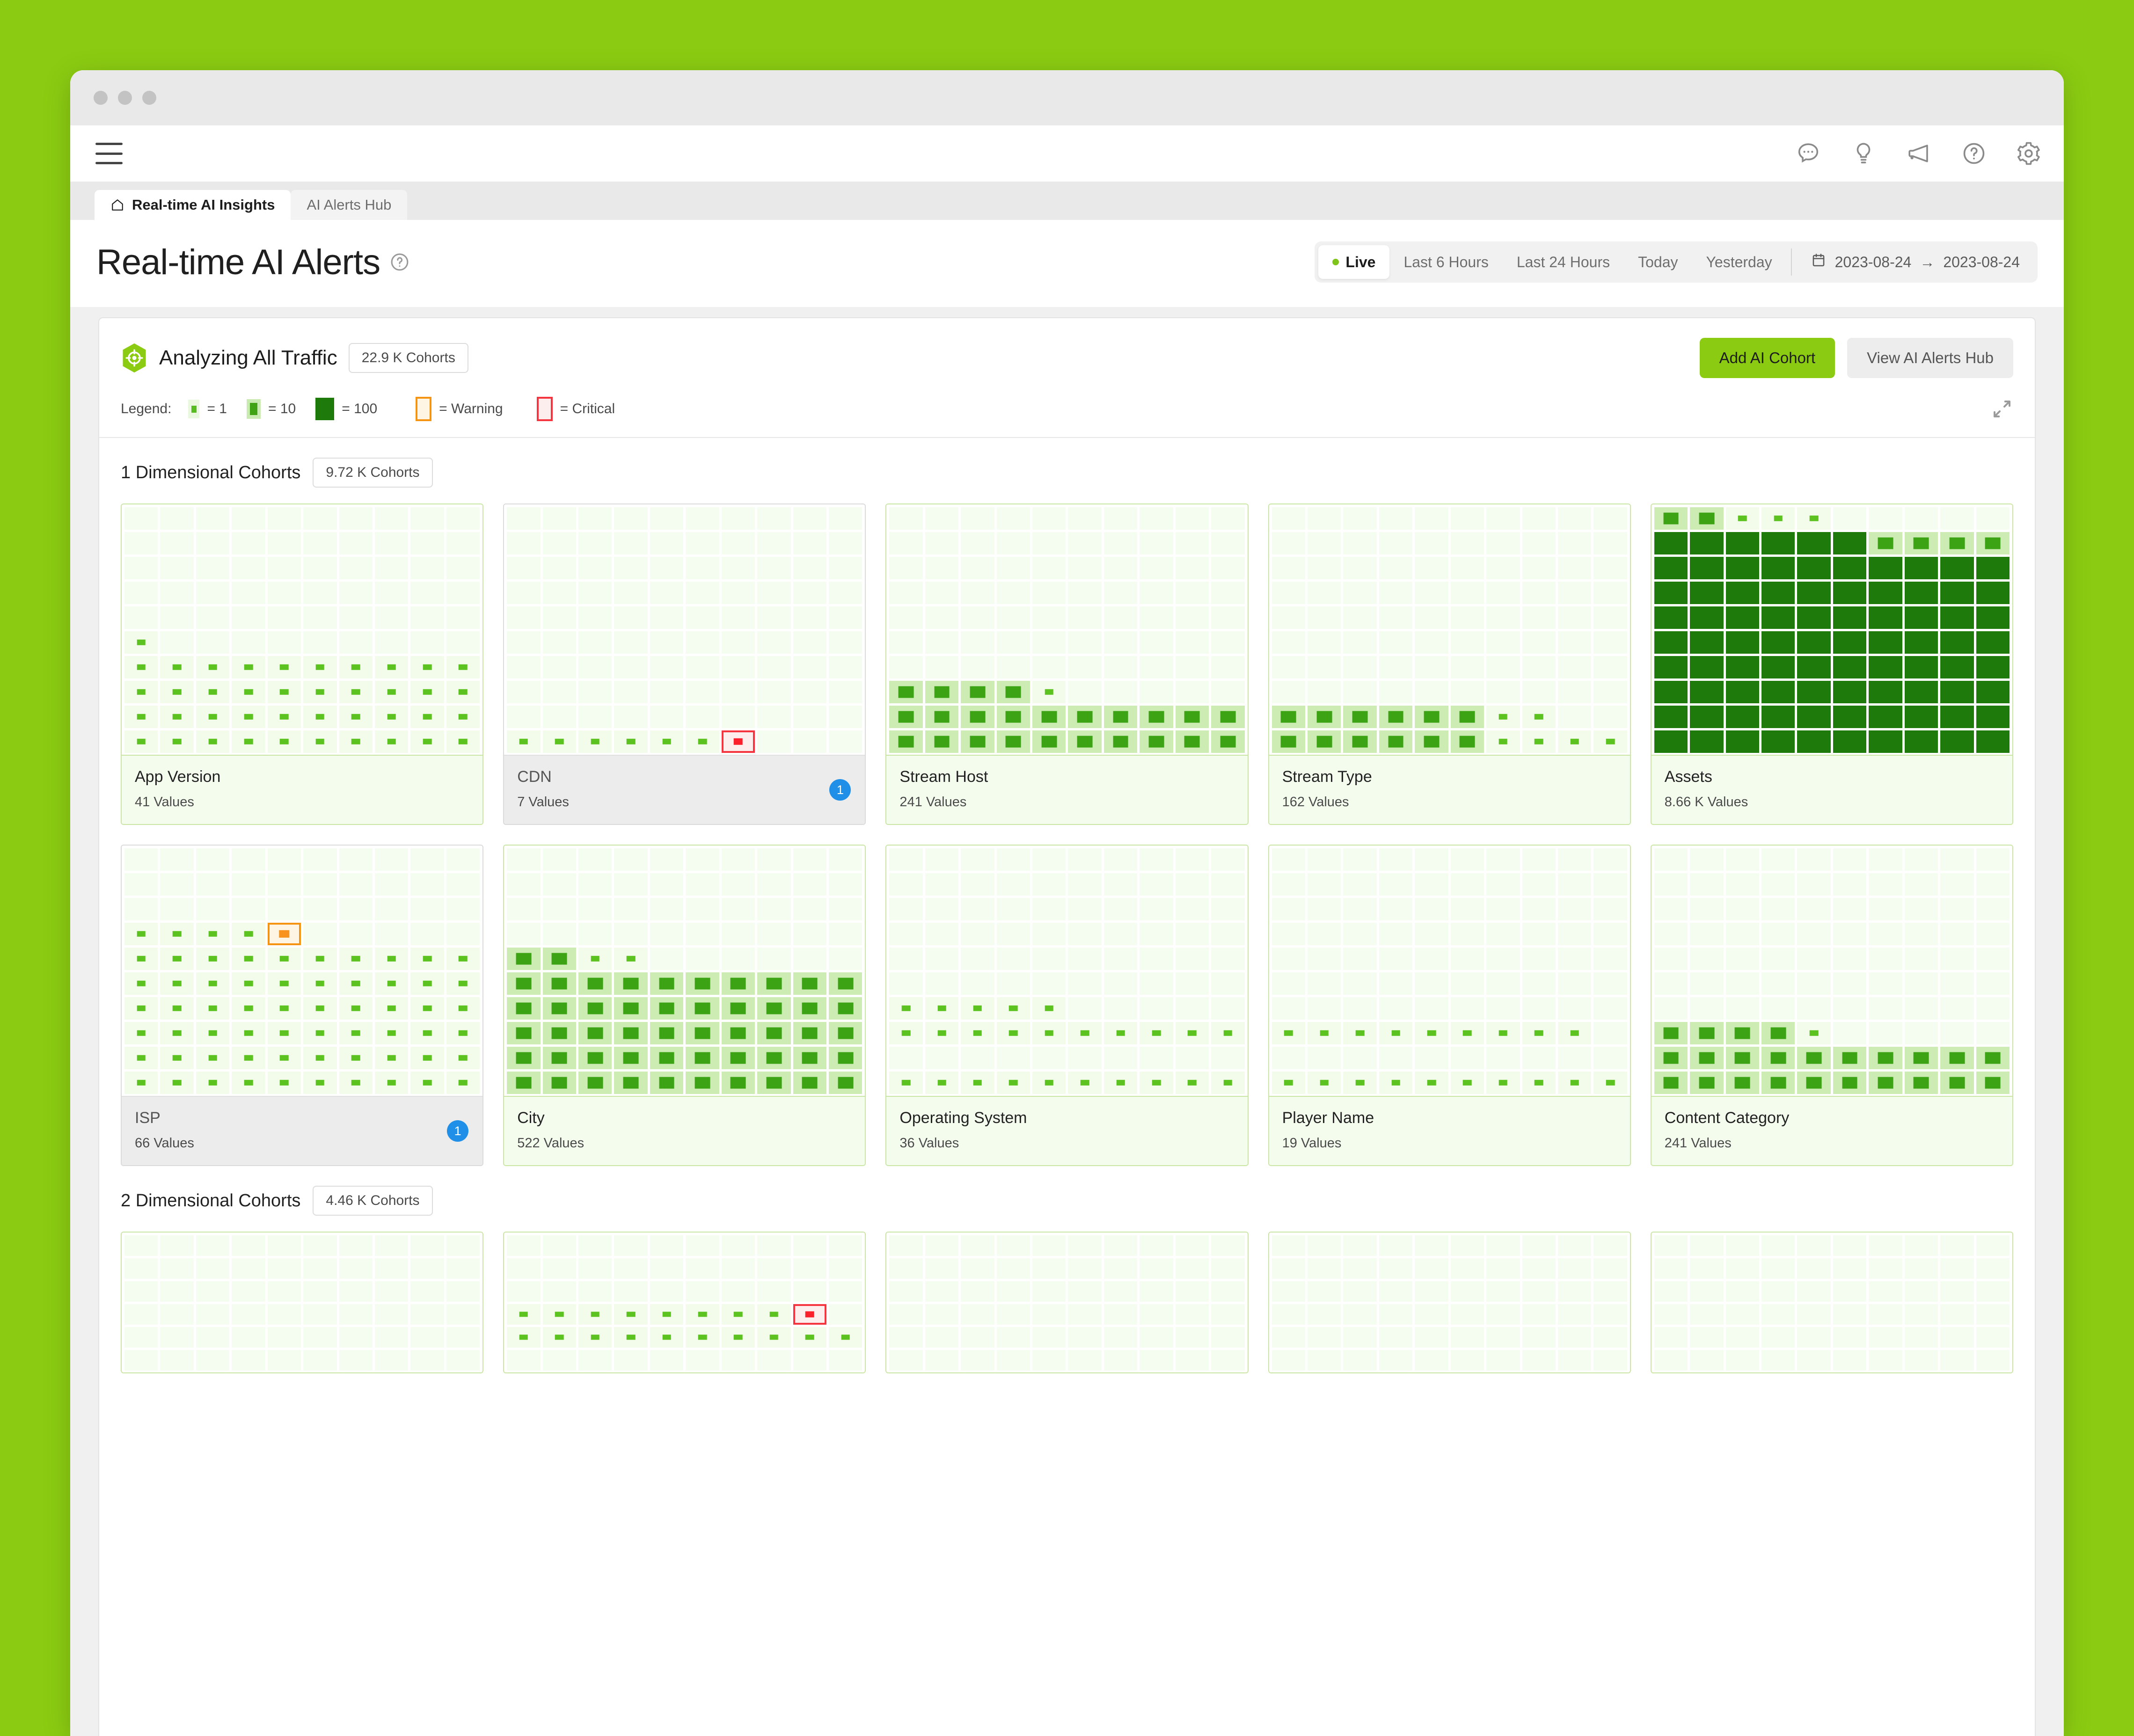 Image resolution: width=2134 pixels, height=1736 pixels. Describe the element at coordinates (1449, 664) in the screenshot. I see `cohort-card-stream-type: Stream Type 162 Values` at that location.